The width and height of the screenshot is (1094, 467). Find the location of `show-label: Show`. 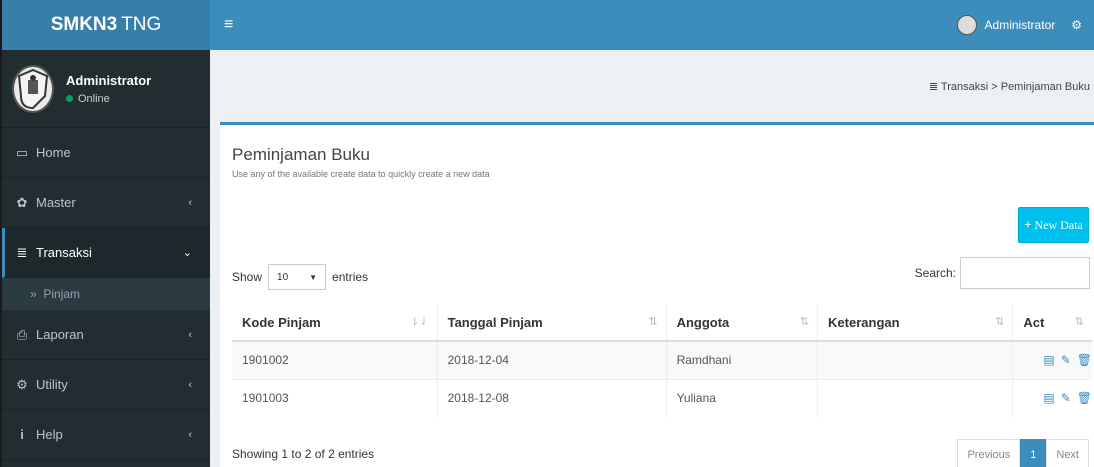

show-label: Show is located at coordinates (247, 277).